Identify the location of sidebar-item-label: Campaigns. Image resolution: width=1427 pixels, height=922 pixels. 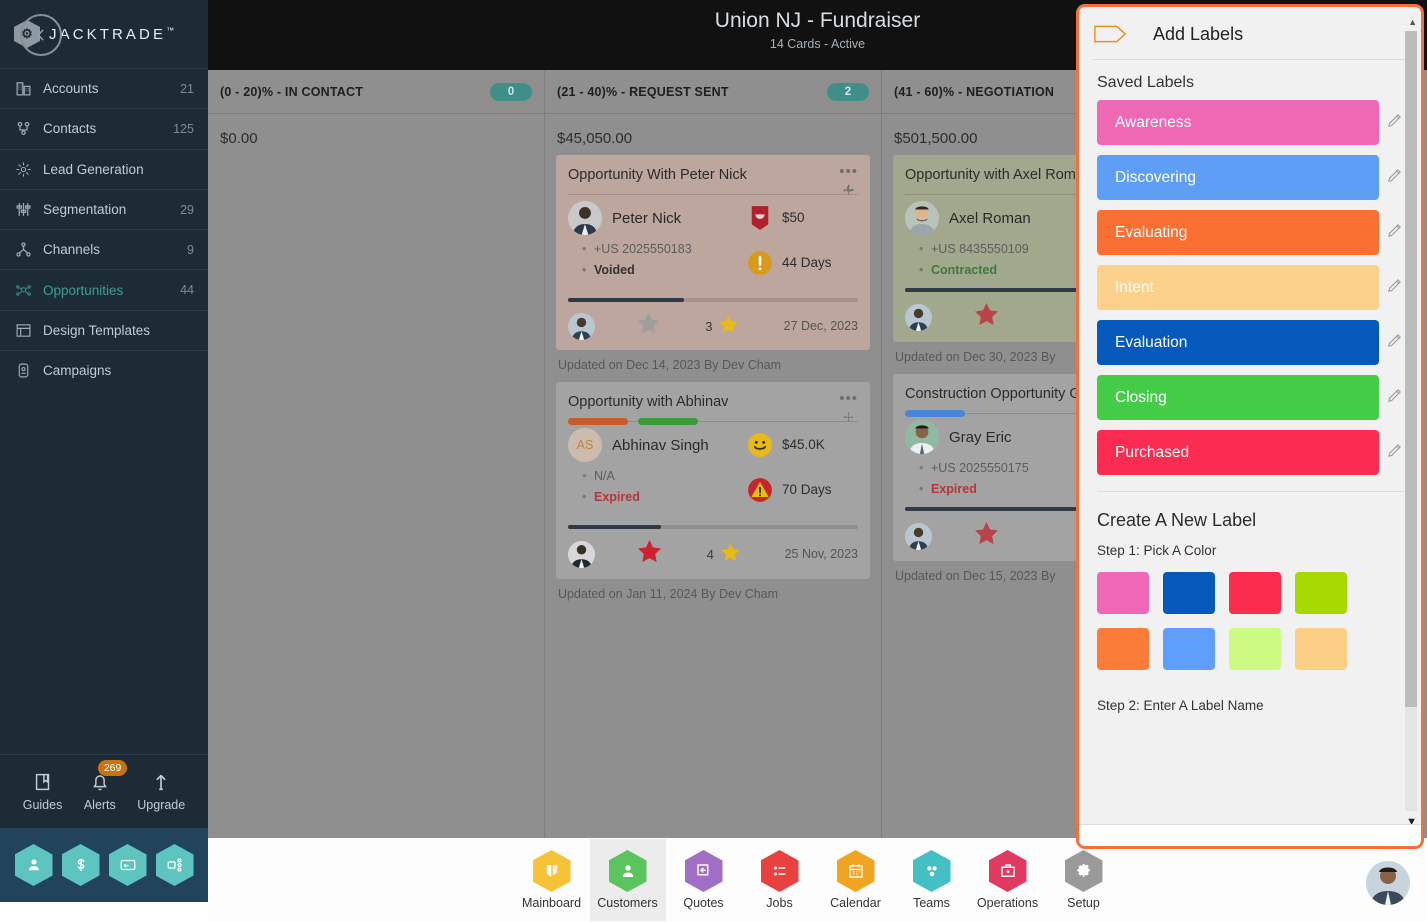
(77, 371).